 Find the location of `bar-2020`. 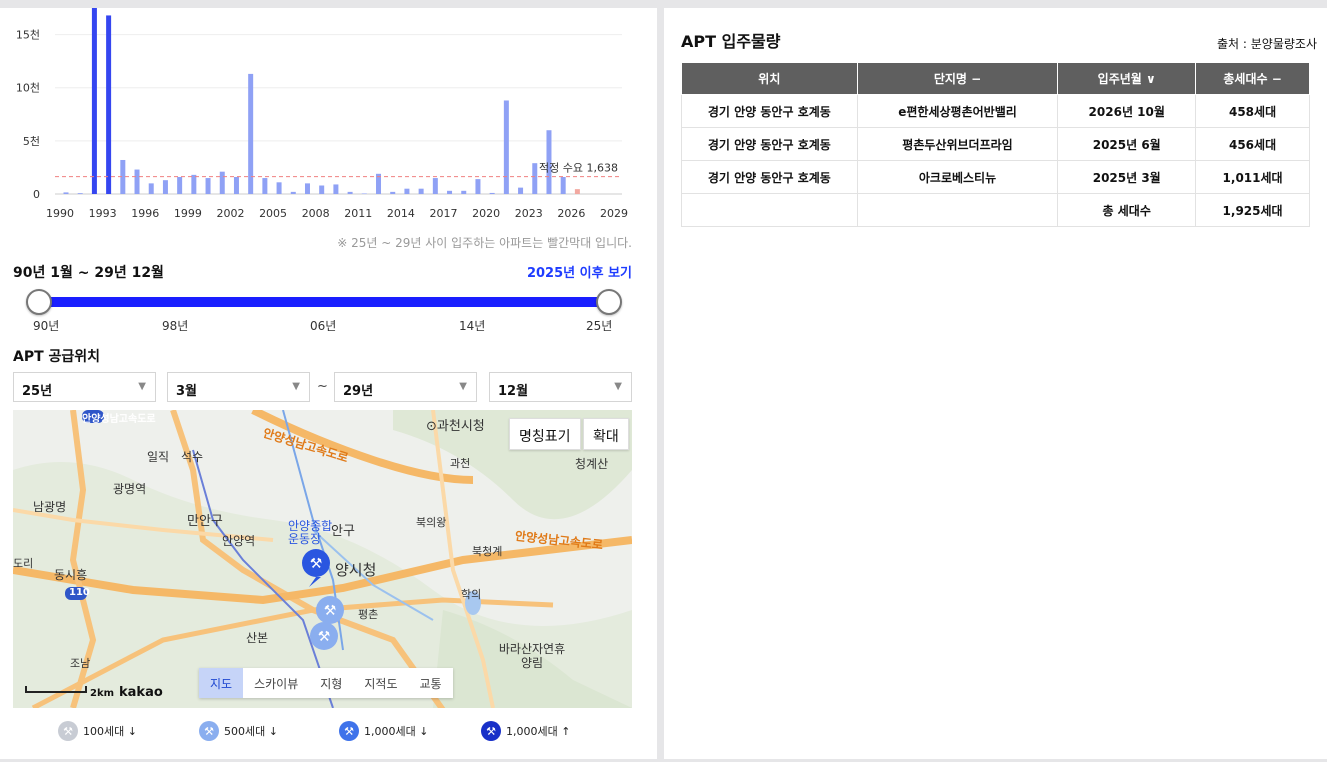

bar-2020 is located at coordinates (492, 193).